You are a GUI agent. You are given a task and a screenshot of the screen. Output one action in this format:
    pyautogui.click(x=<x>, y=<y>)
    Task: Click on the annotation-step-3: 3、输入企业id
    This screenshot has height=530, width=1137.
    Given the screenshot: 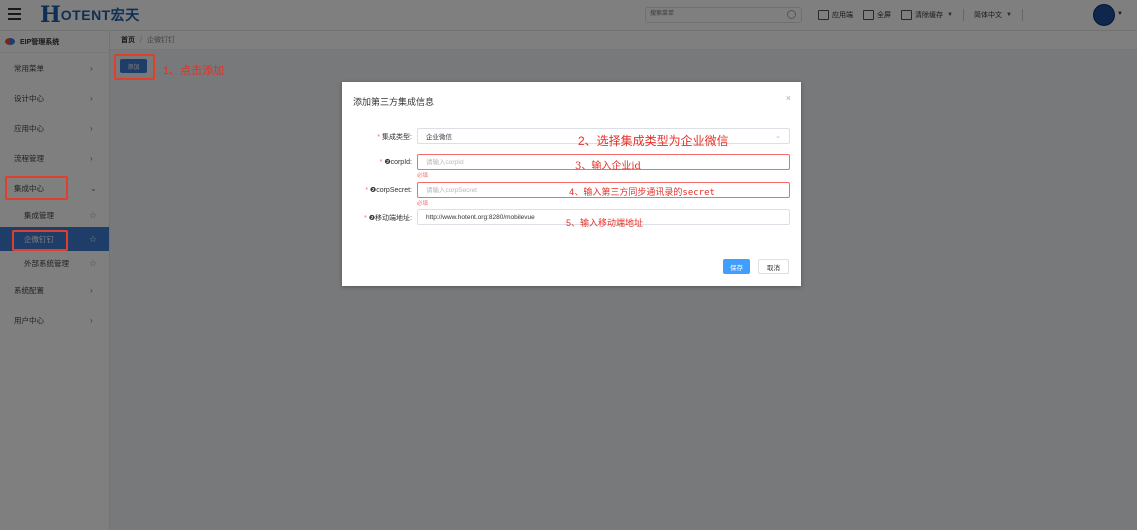 What is the action you would take?
    pyautogui.click(x=608, y=166)
    